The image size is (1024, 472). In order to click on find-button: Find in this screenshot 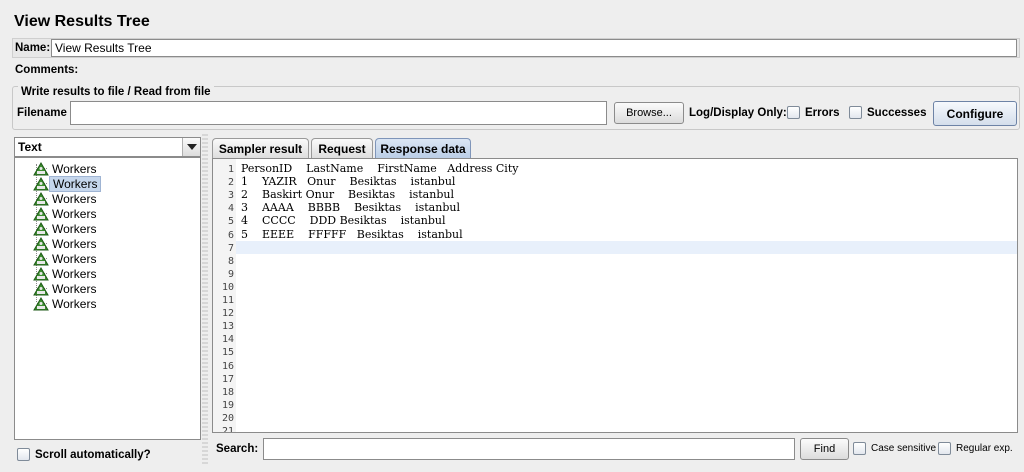, I will do `click(824, 449)`.